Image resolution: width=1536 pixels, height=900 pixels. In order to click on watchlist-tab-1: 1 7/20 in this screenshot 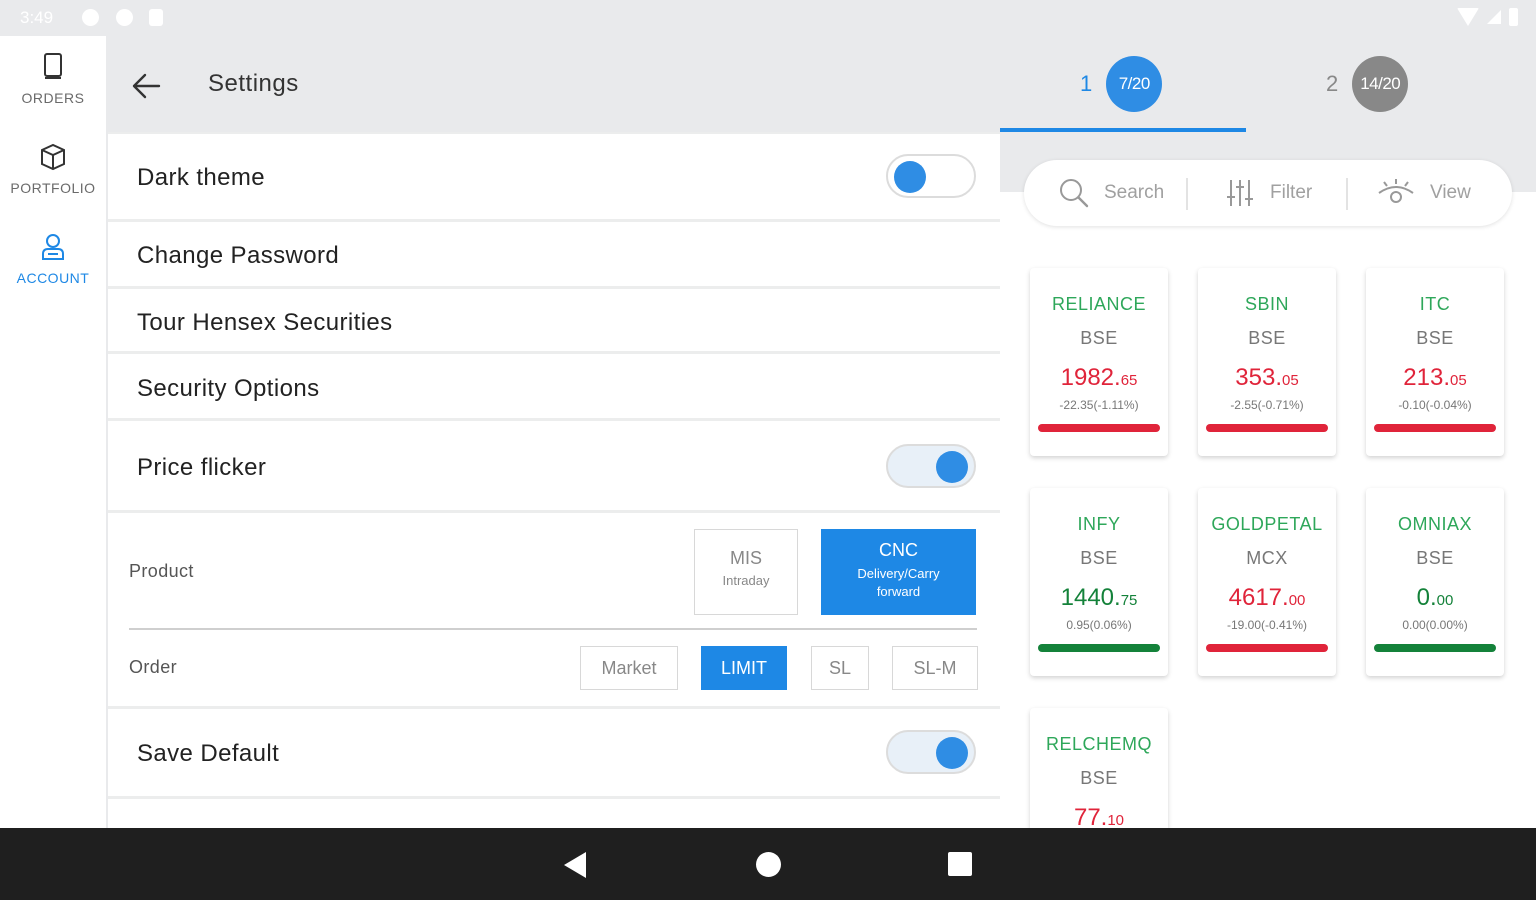, I will do `click(1121, 84)`.